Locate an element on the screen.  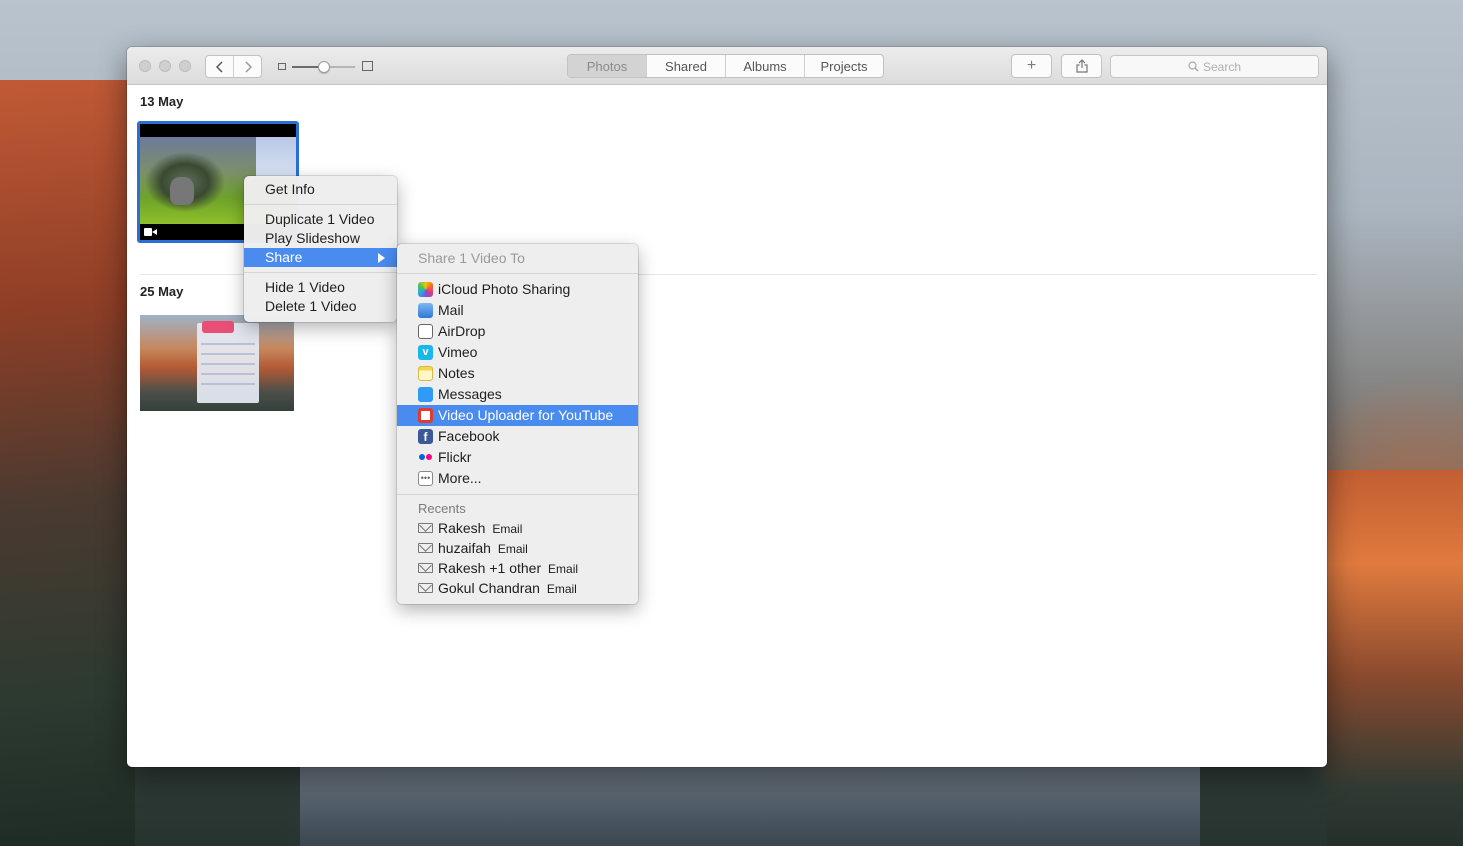
youtube-uploader-icon is located at coordinates (425, 415).